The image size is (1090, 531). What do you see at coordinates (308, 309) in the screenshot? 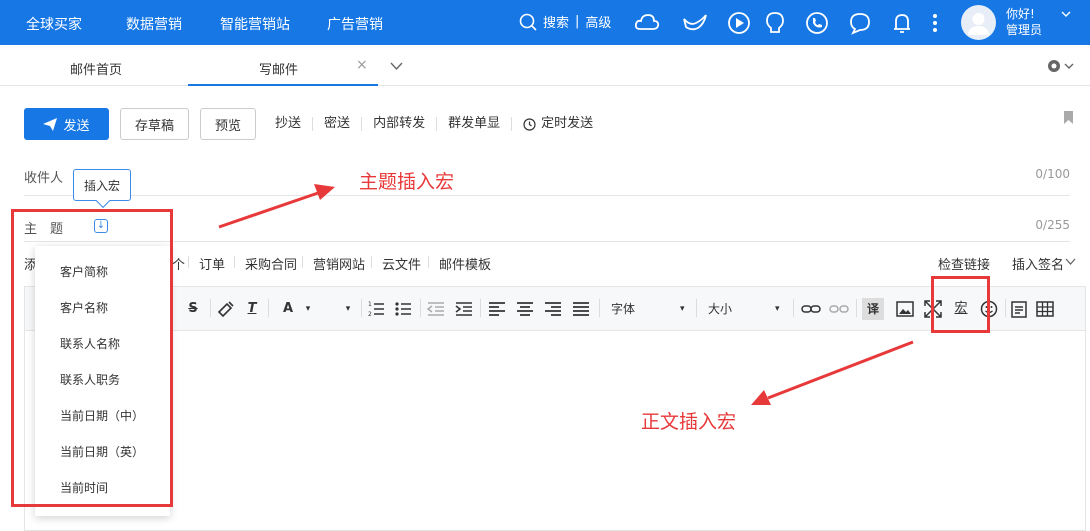
I see `font-color-chevron-icon: ▾` at bounding box center [308, 309].